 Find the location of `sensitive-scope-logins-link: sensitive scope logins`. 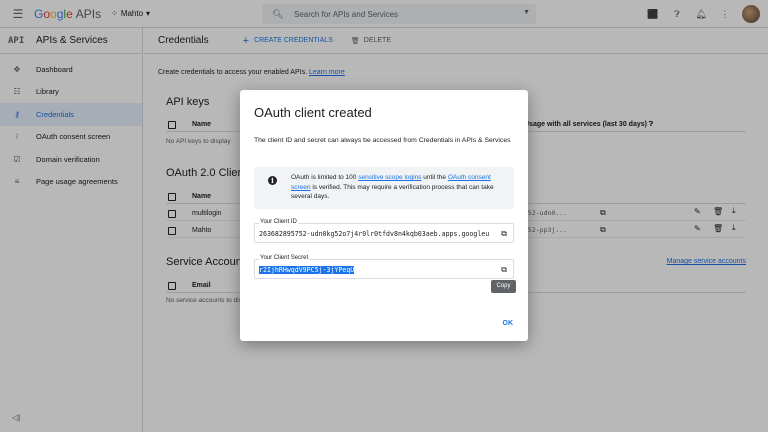

sensitive-scope-logins-link: sensitive scope logins is located at coordinates (389, 177).